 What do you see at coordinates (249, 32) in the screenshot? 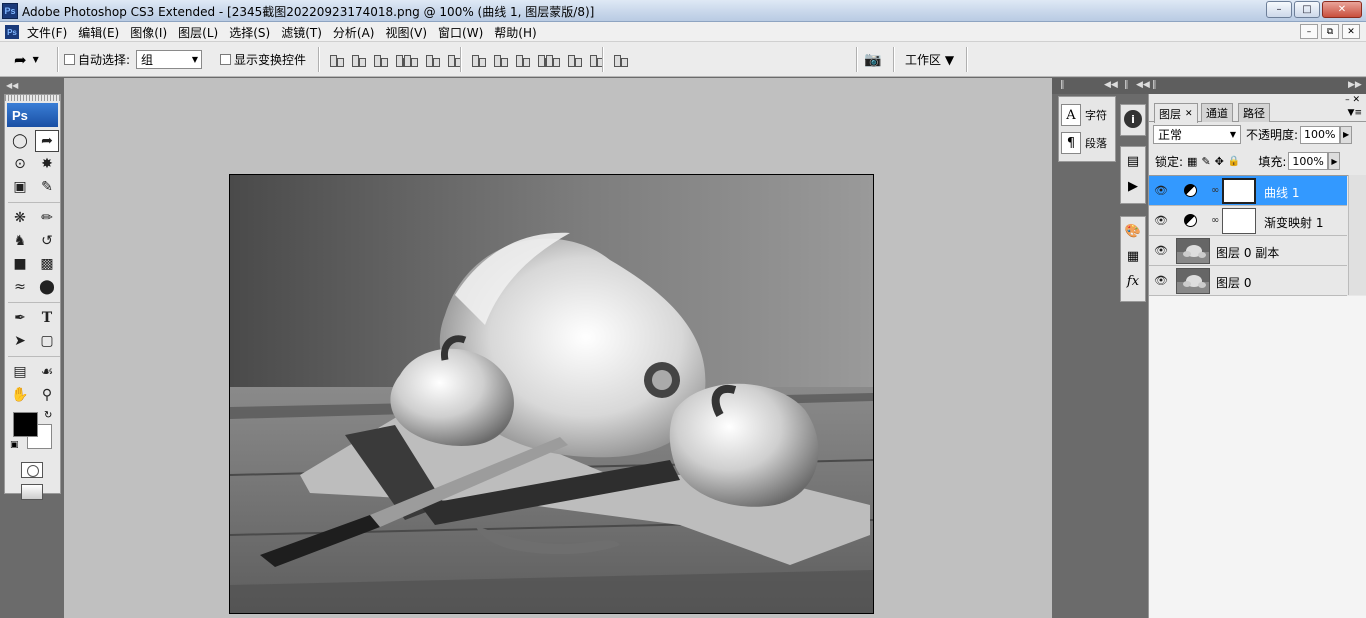
I see `menu-select: 选择(S)` at bounding box center [249, 32].